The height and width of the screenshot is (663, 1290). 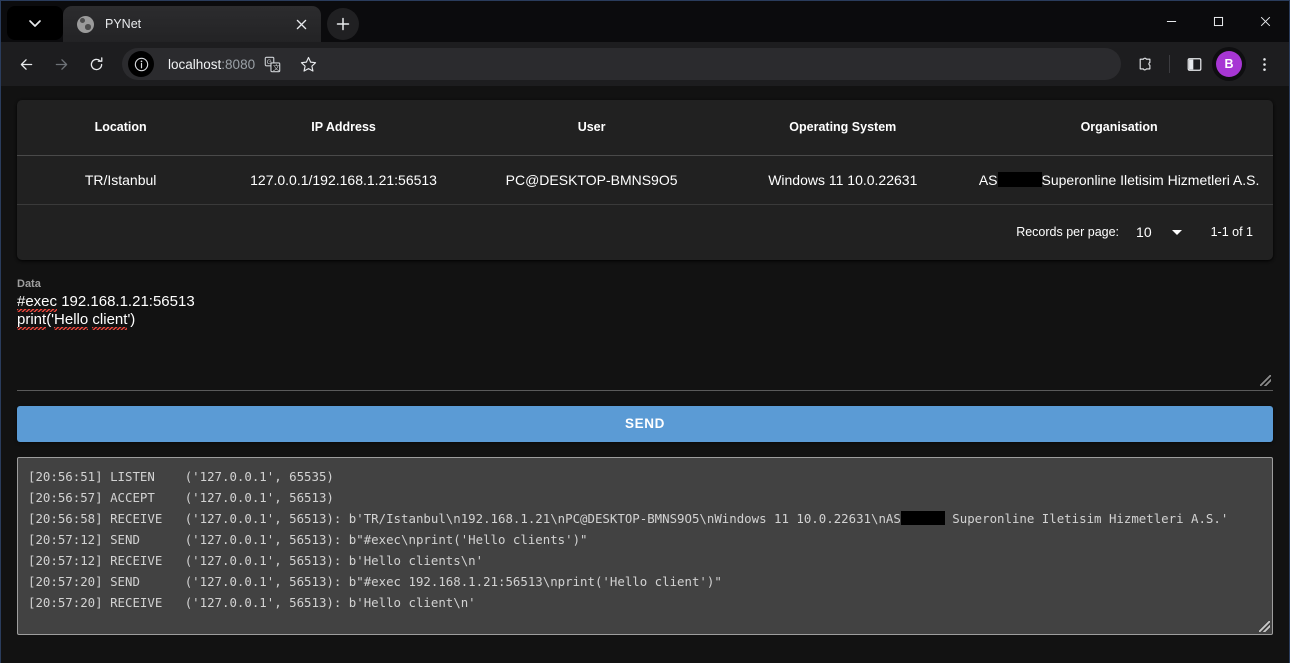 I want to click on records-per-page-value: 10, so click(x=1144, y=232).